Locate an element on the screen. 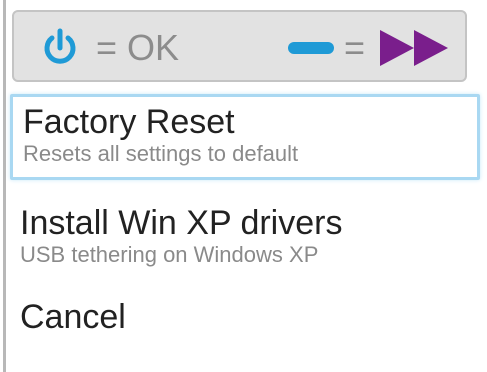 The height and width of the screenshot is (372, 487). menu-item-cancel: Cancel is located at coordinates (68, 315).